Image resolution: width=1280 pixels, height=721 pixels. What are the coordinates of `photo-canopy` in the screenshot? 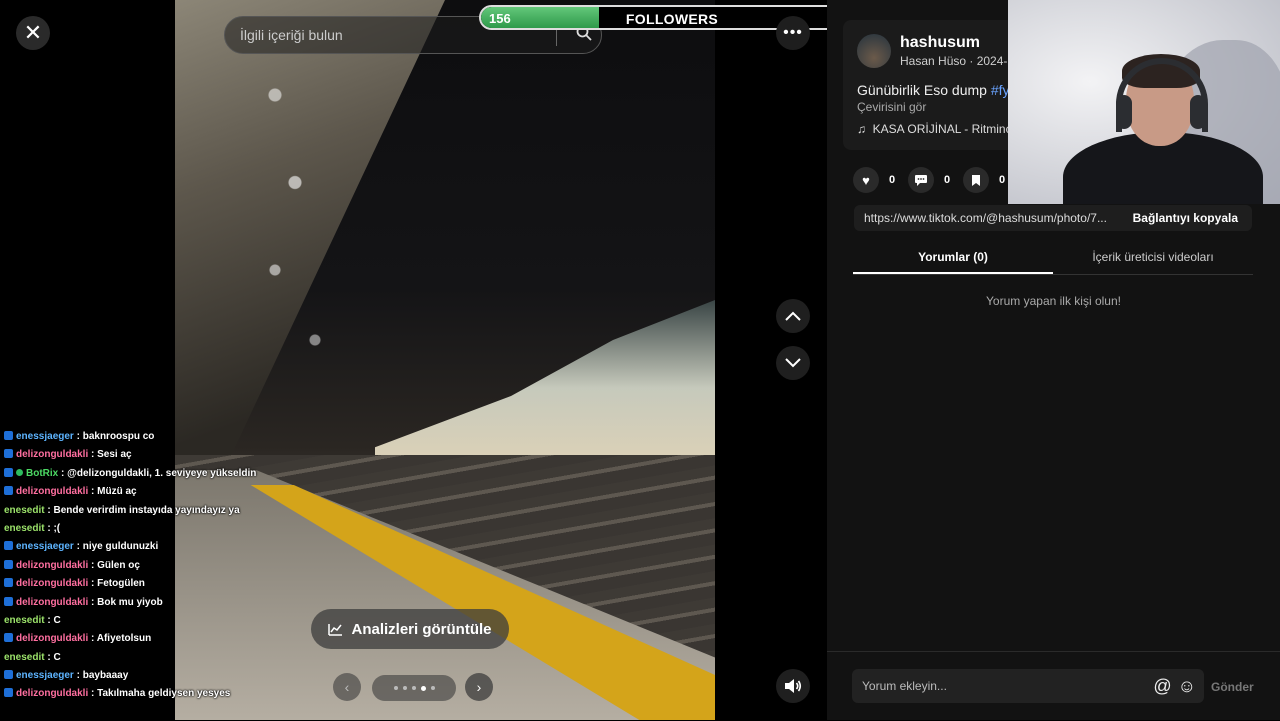 It's located at (545, 380).